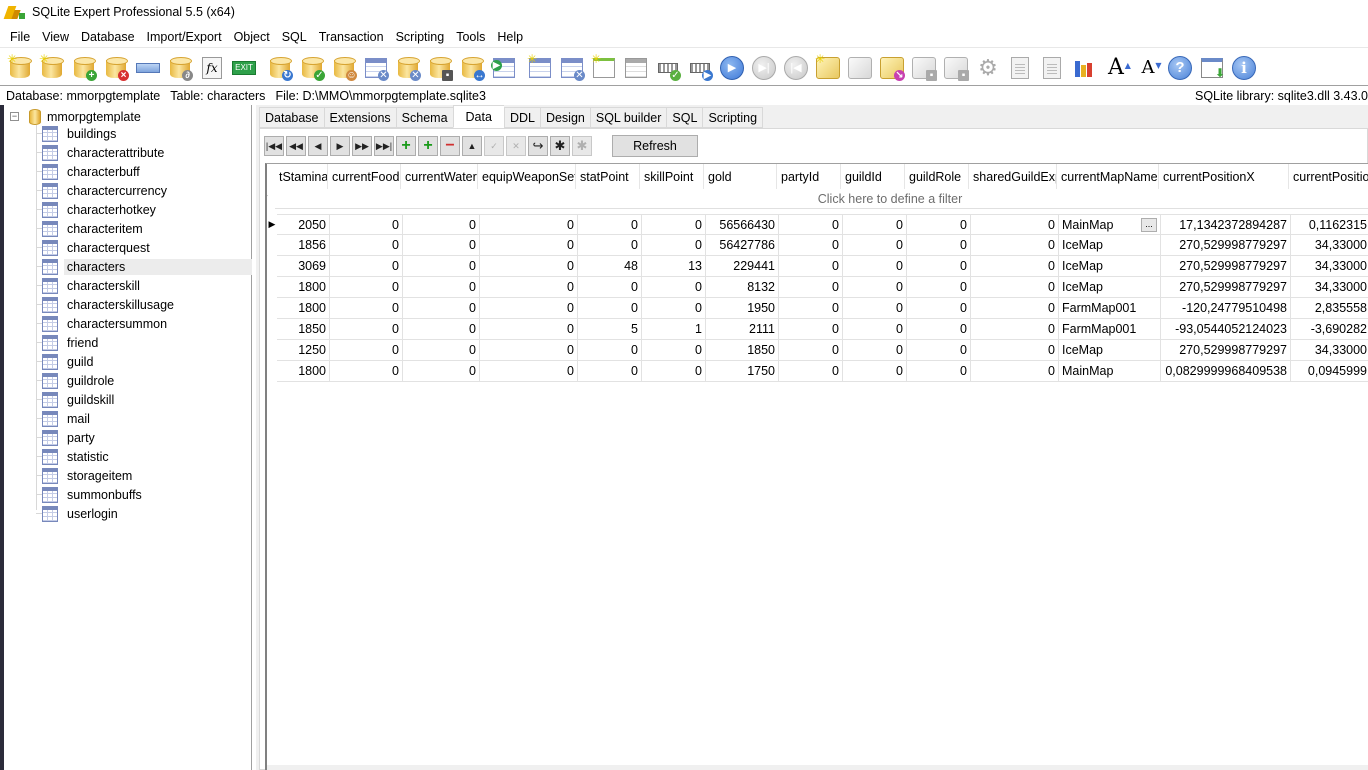 The width and height of the screenshot is (1368, 770). What do you see at coordinates (128, 171) in the screenshot?
I see `tree-item-characterbuff: characterbuff` at bounding box center [128, 171].